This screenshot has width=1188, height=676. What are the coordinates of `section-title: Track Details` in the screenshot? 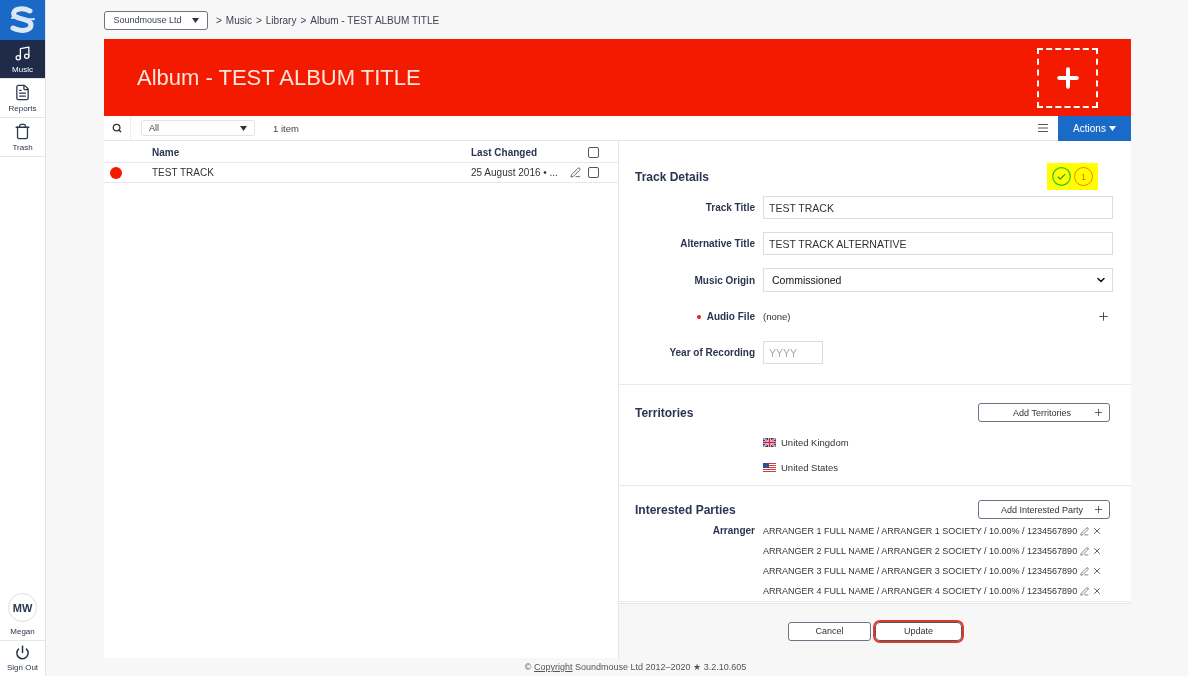 It's located at (672, 176).